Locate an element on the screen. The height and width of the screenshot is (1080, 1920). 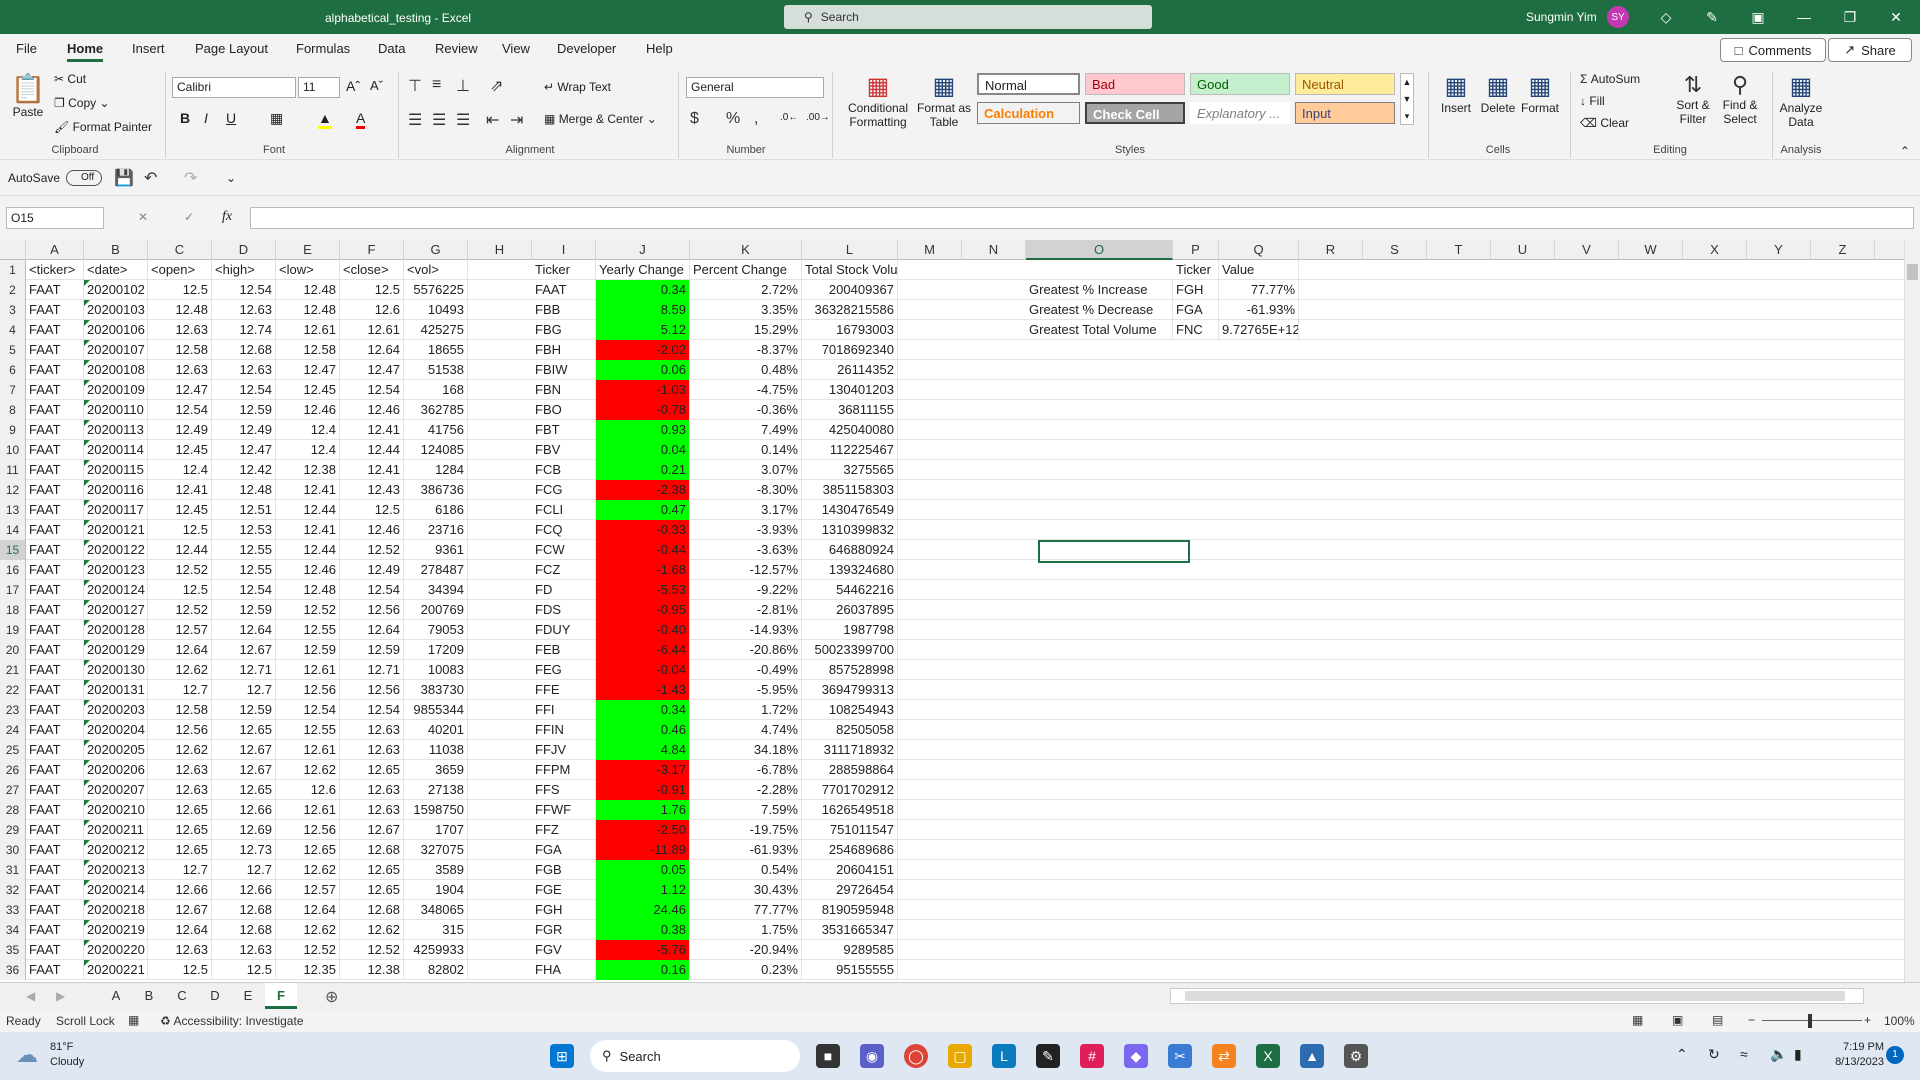
cell: 20200213 is located at coordinates (116, 870).